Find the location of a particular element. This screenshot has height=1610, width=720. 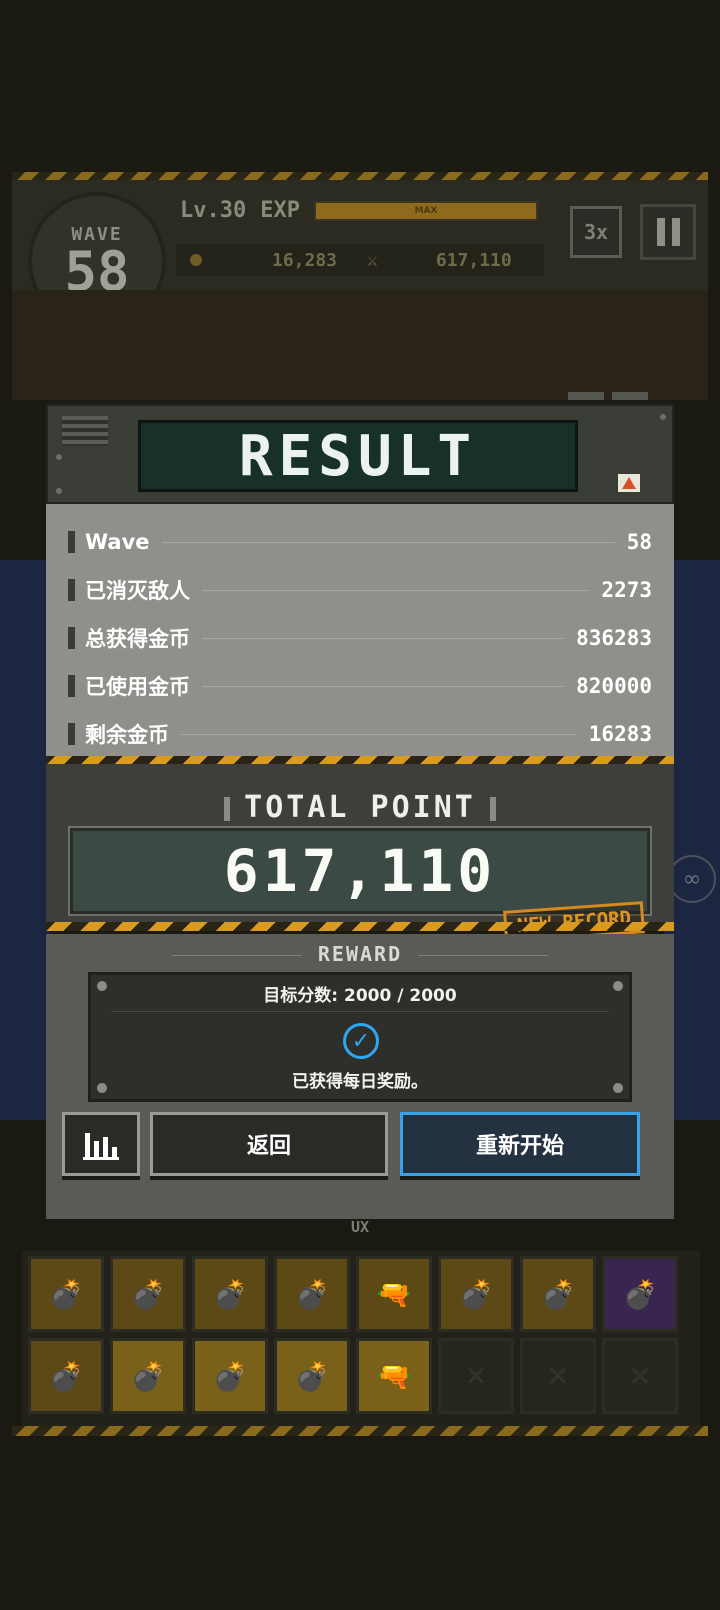

exp-bar: MAX is located at coordinates (425, 210).